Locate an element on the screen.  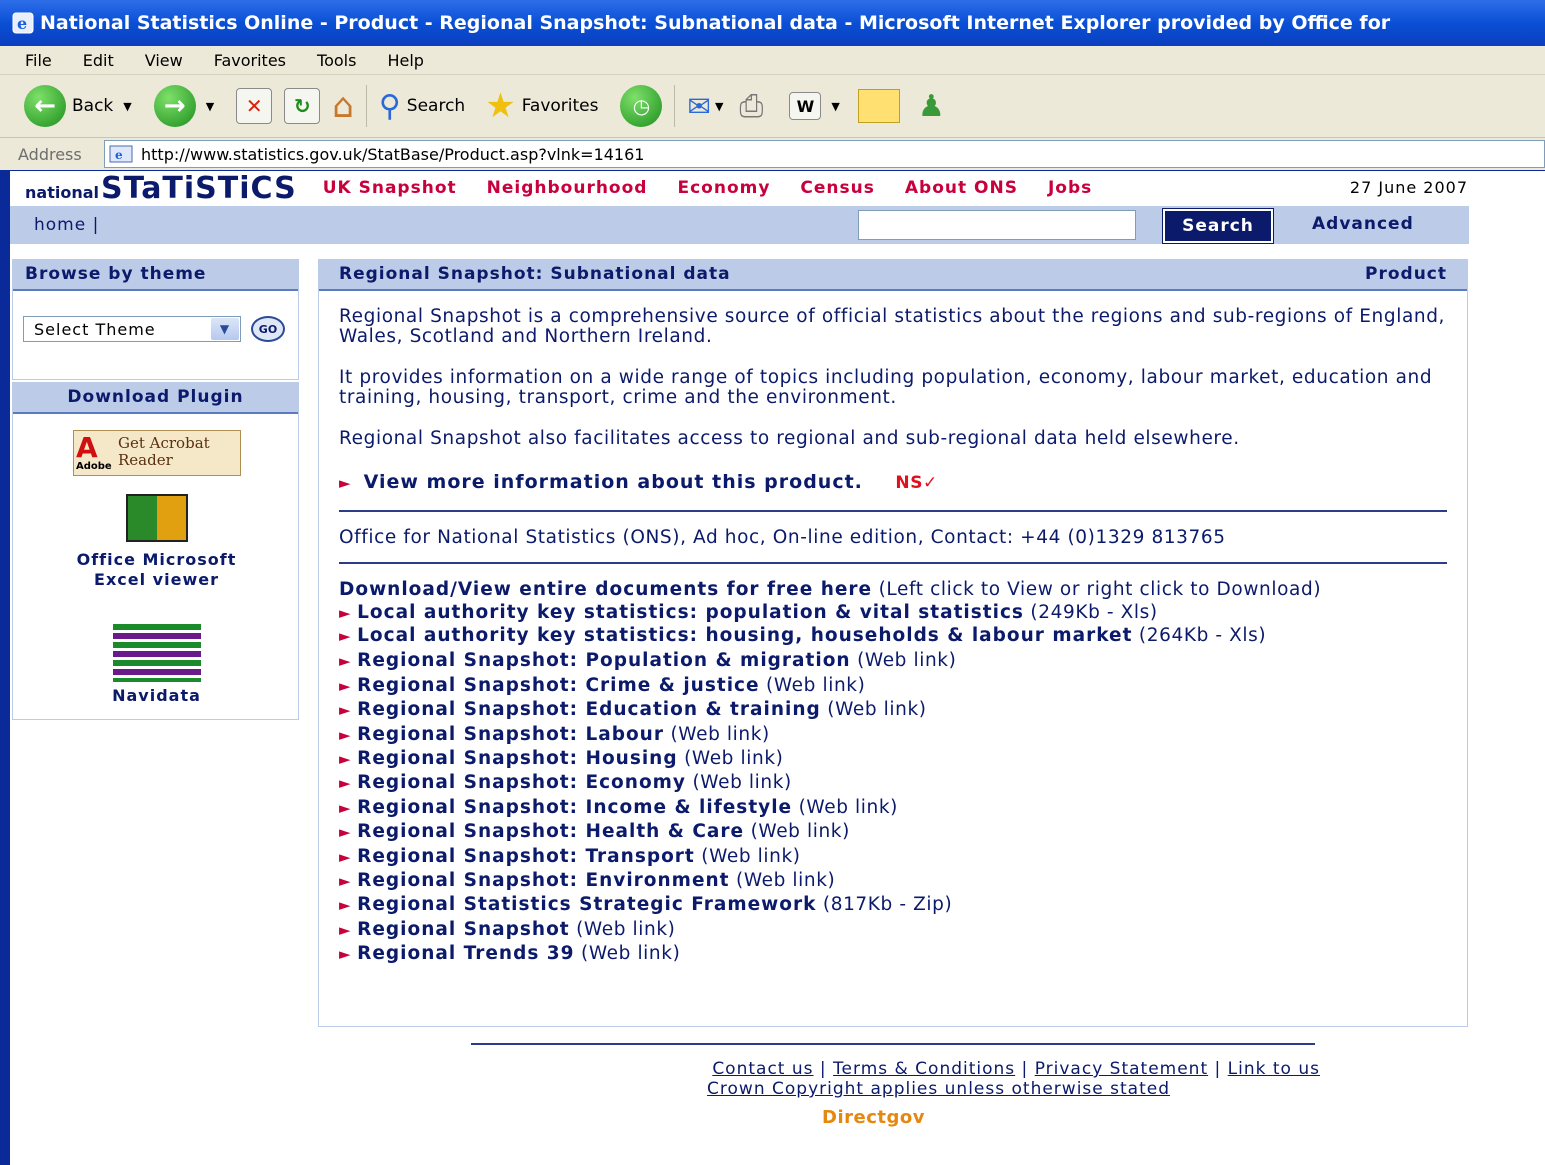
mail-dropdown-icon: ▼ is located at coordinates (719, 106).